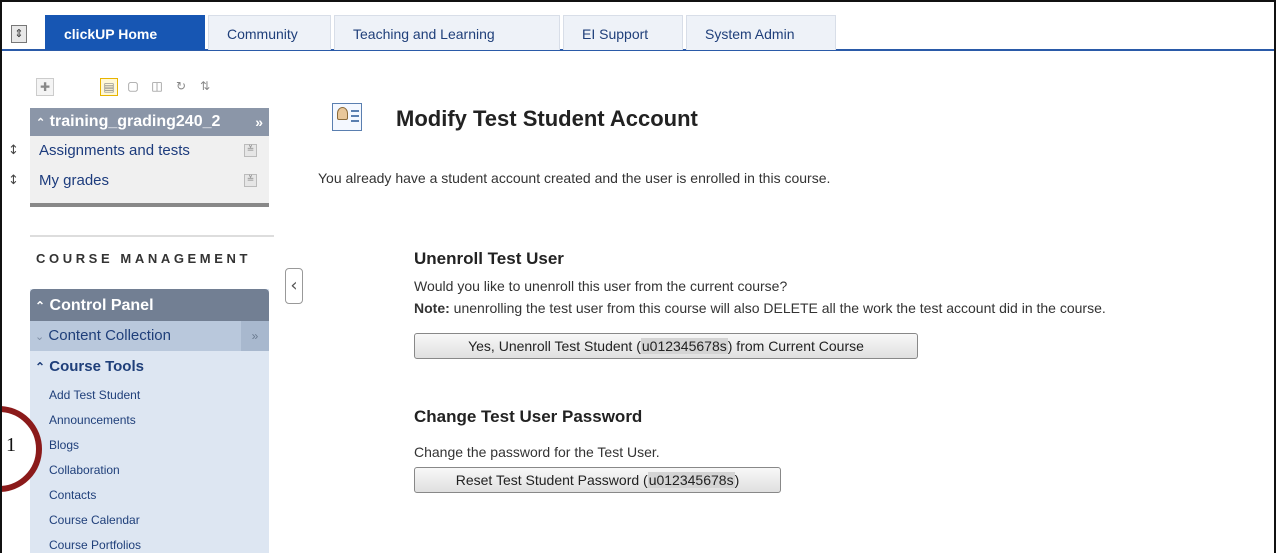  Describe the element at coordinates (152, 236) in the screenshot. I see `sidebar-divider` at that location.